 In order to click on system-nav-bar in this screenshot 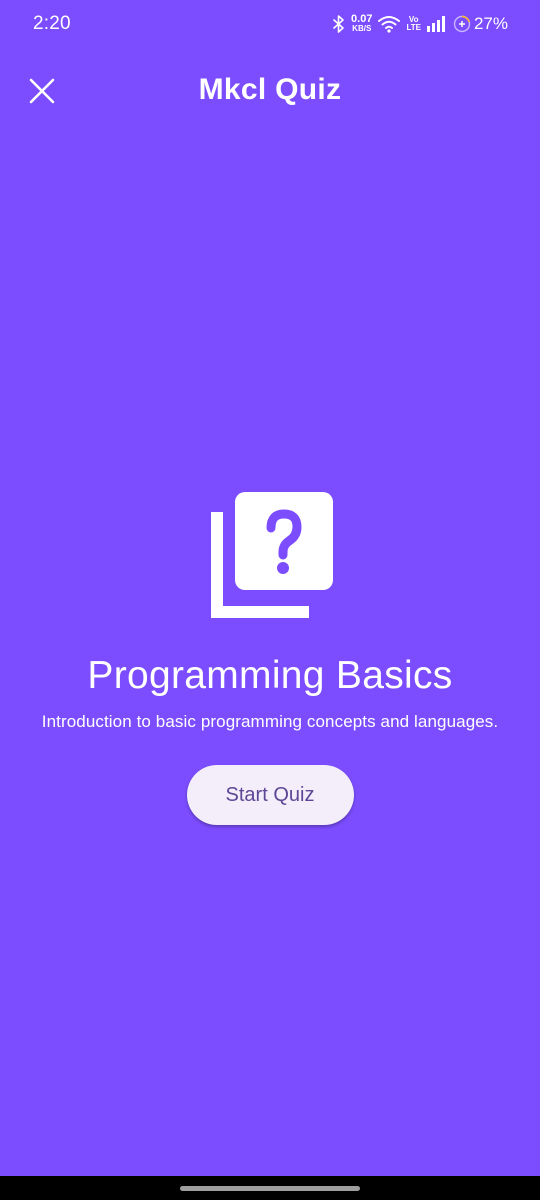, I will do `click(270, 1188)`.